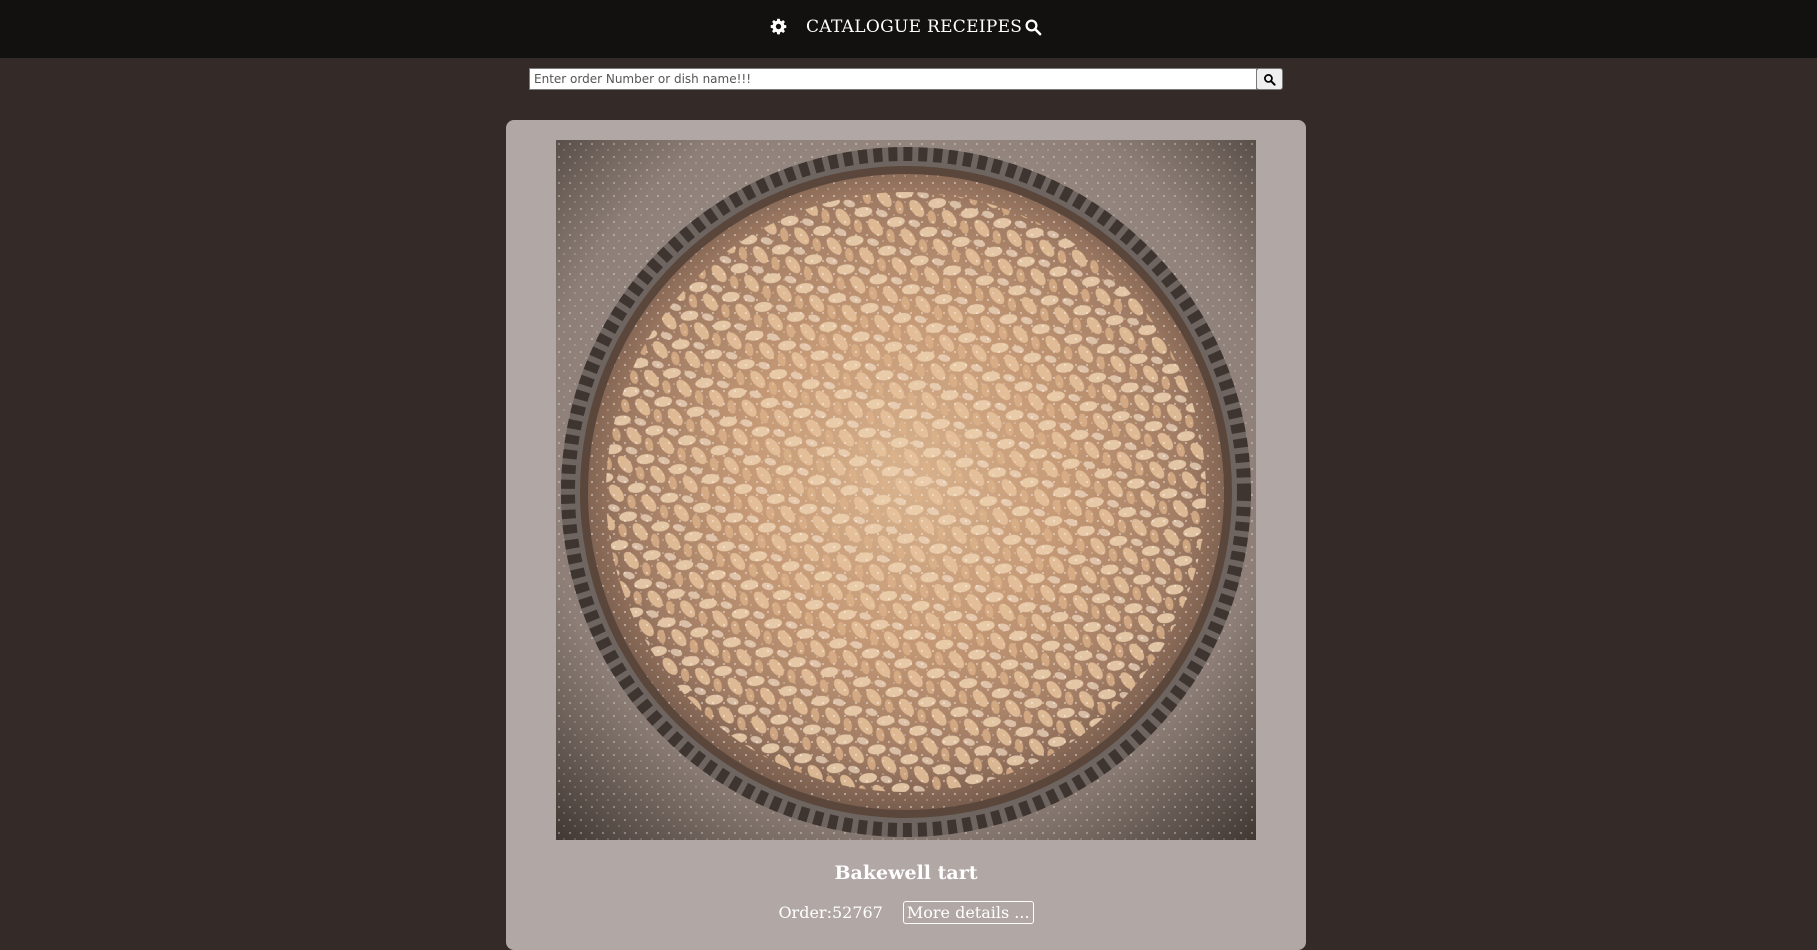 This screenshot has width=1817, height=950. What do you see at coordinates (914, 27) in the screenshot?
I see `app-title: CATALOGUE RECEIPES` at bounding box center [914, 27].